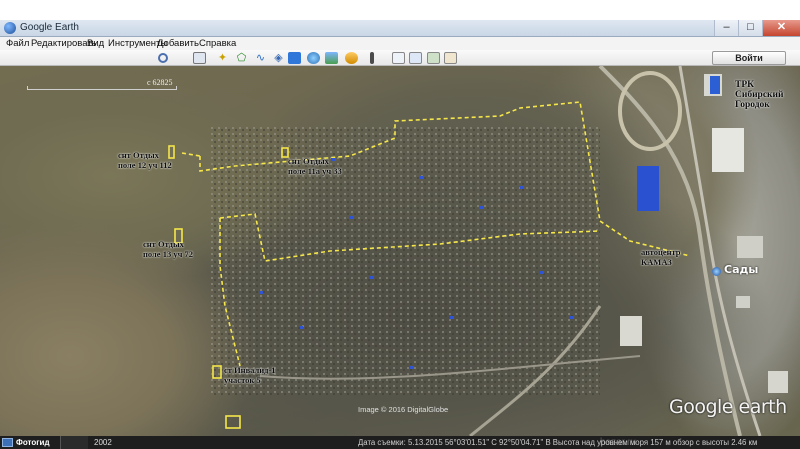 The width and height of the screenshot is (800, 449). Describe the element at coordinates (403, 409) in the screenshot. I see `image-credit: Image © 2016 DigitalGlobe` at that location.